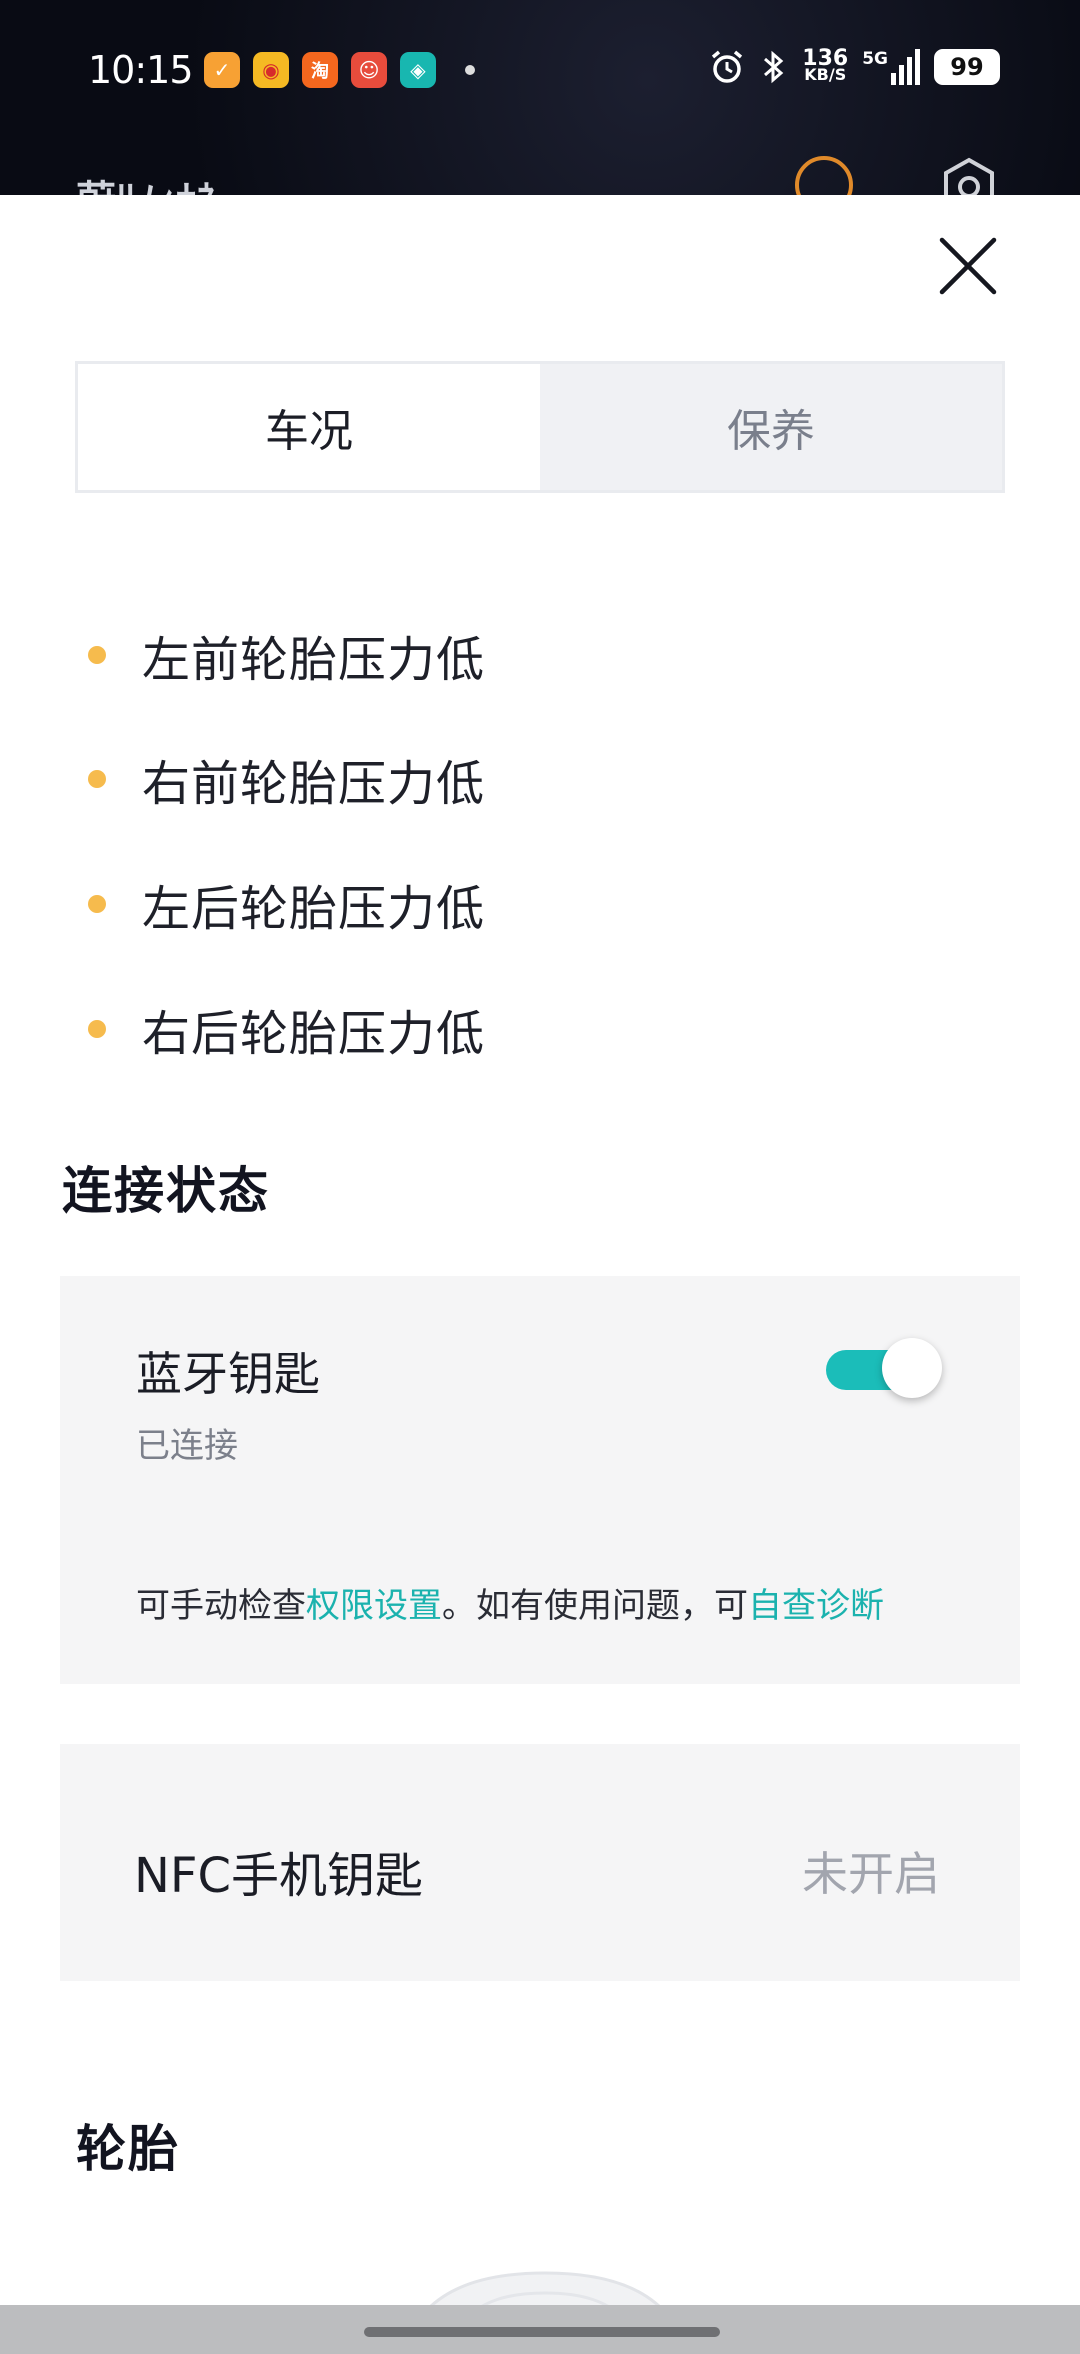 Image resolution: width=1080 pixels, height=2354 pixels. What do you see at coordinates (816, 1606) in the screenshot?
I see `self-diagnosis-link: 自查诊断` at bounding box center [816, 1606].